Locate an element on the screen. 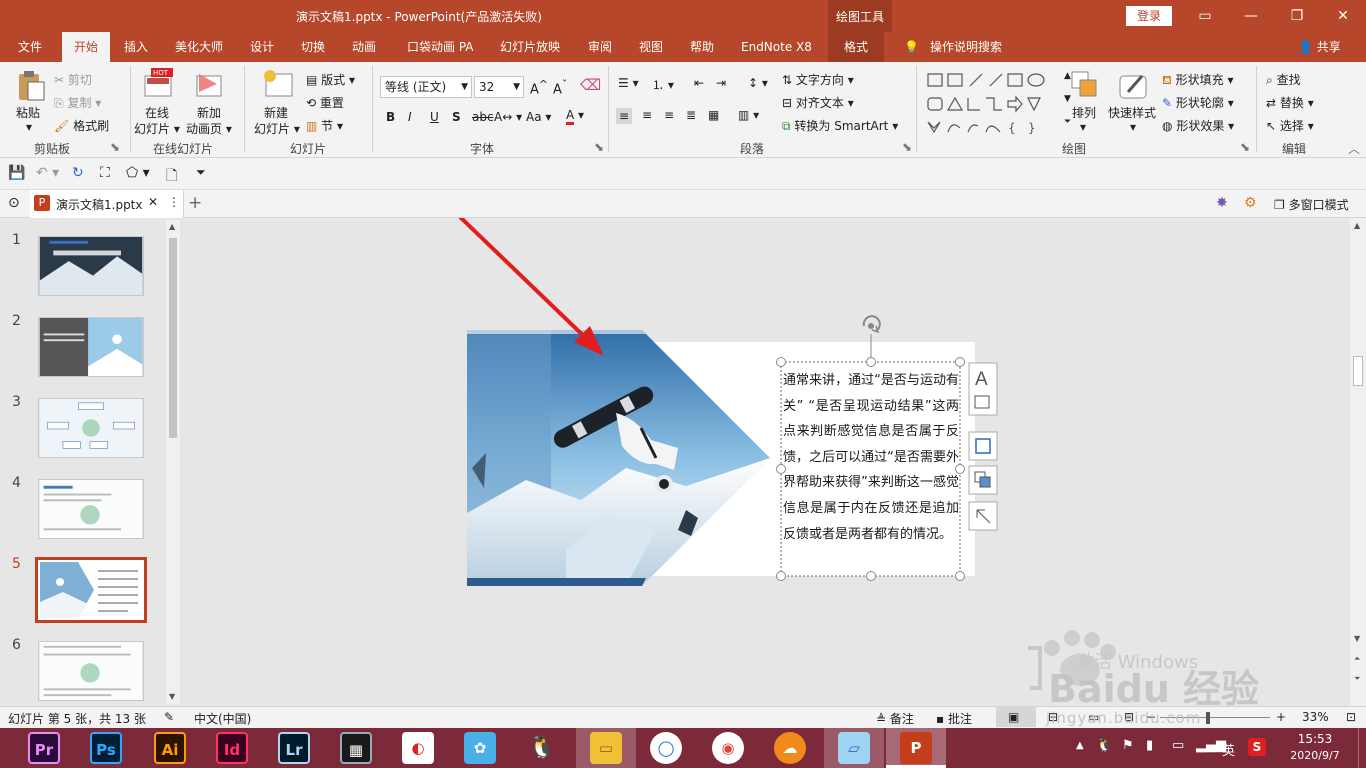  online-slide-label-1: 在线 is located at coordinates (157, 112).